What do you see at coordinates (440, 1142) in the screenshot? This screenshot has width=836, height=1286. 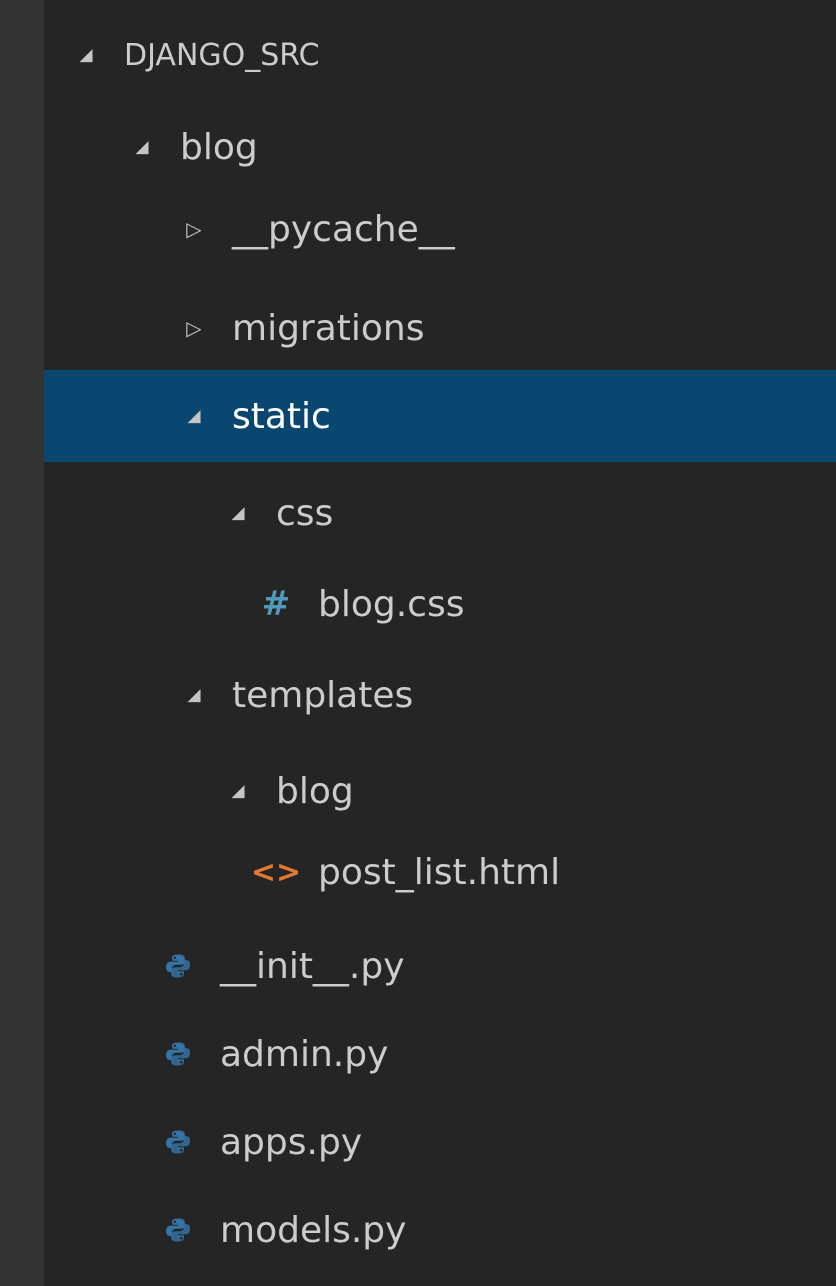 I see `tree-item-file-apps-py: apps.py` at bounding box center [440, 1142].